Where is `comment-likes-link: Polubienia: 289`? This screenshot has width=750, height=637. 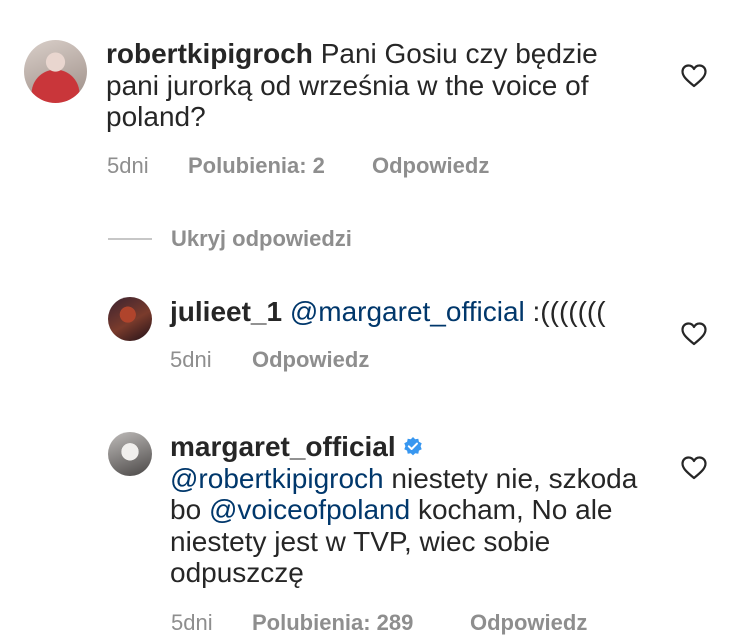 comment-likes-link: Polubienia: 289 is located at coordinates (361, 623).